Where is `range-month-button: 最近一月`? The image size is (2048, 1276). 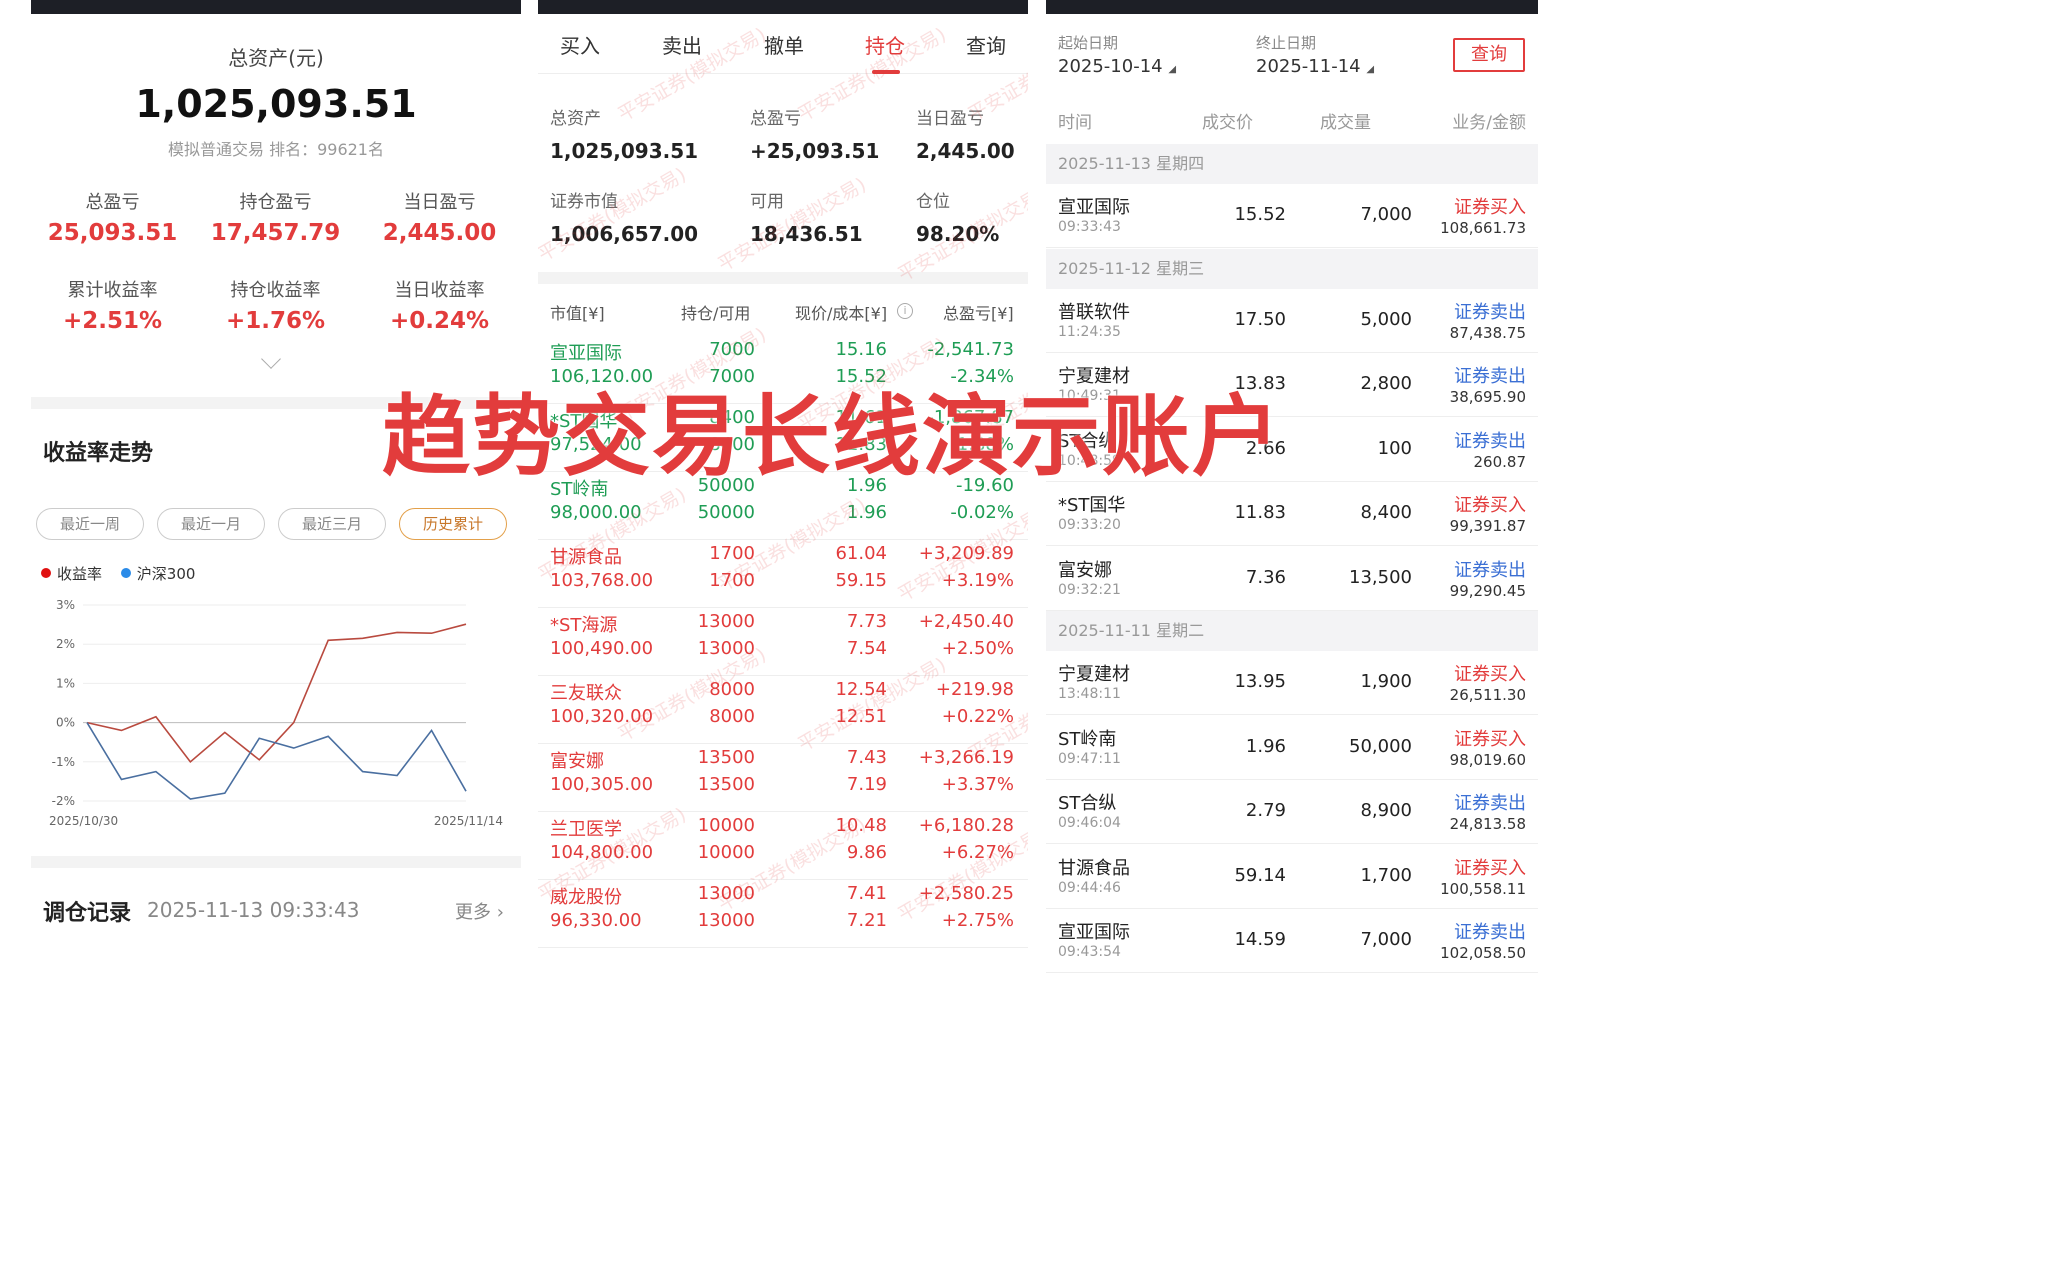
range-month-button: 最近一月 is located at coordinates (211, 524).